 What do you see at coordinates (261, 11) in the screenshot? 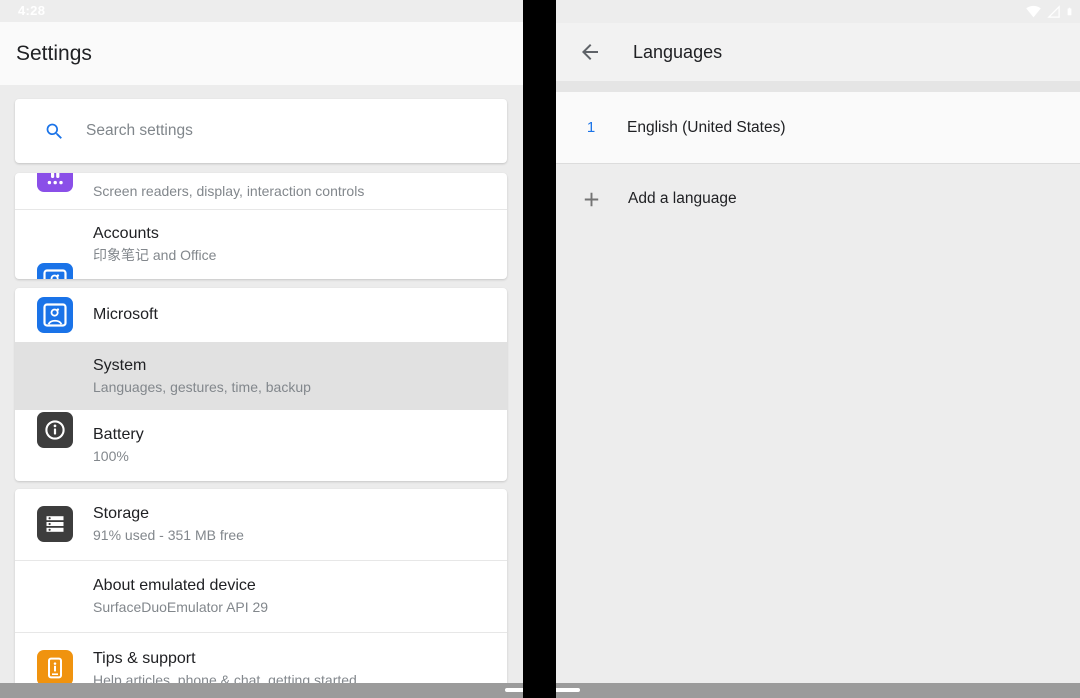
I see `status-bar-left: 4:28` at bounding box center [261, 11].